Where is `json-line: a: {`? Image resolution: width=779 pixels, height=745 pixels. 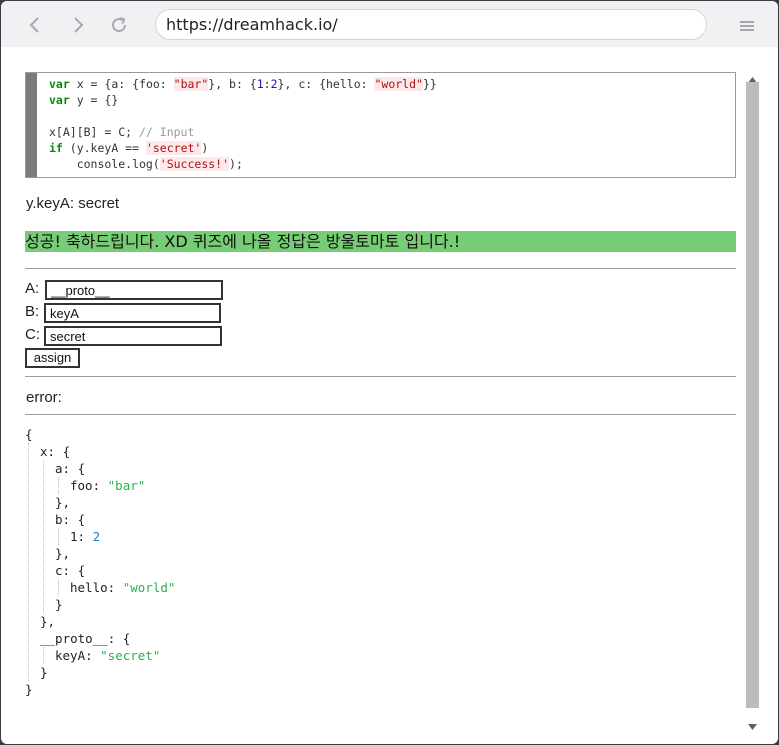
json-line: a: { is located at coordinates (100, 468).